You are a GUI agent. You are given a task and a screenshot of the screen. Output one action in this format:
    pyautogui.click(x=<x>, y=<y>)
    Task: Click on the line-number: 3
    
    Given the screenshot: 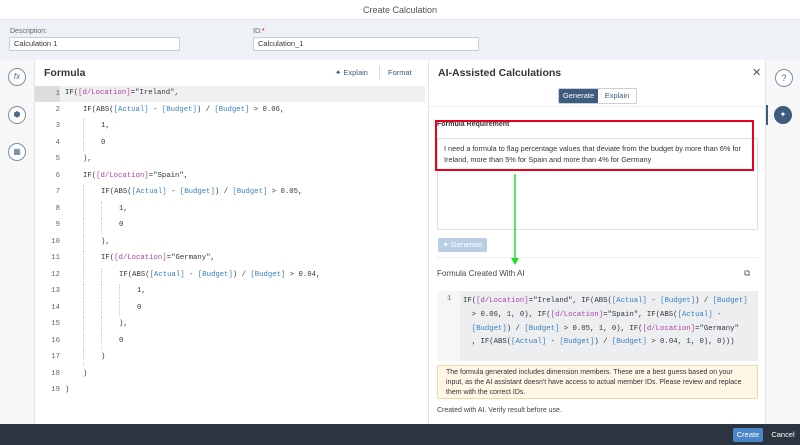 What is the action you would take?
    pyautogui.click(x=57, y=126)
    